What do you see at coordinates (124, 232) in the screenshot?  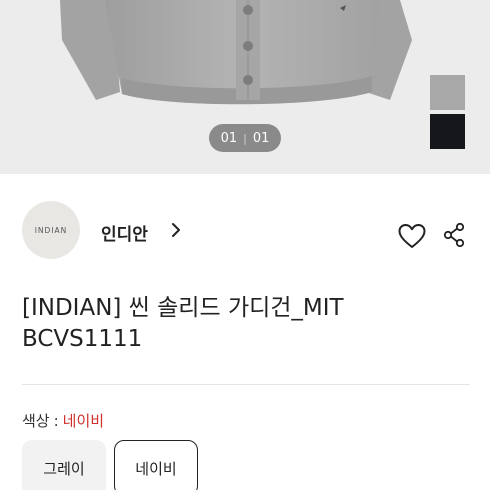 I see `brand-name: 인디안` at bounding box center [124, 232].